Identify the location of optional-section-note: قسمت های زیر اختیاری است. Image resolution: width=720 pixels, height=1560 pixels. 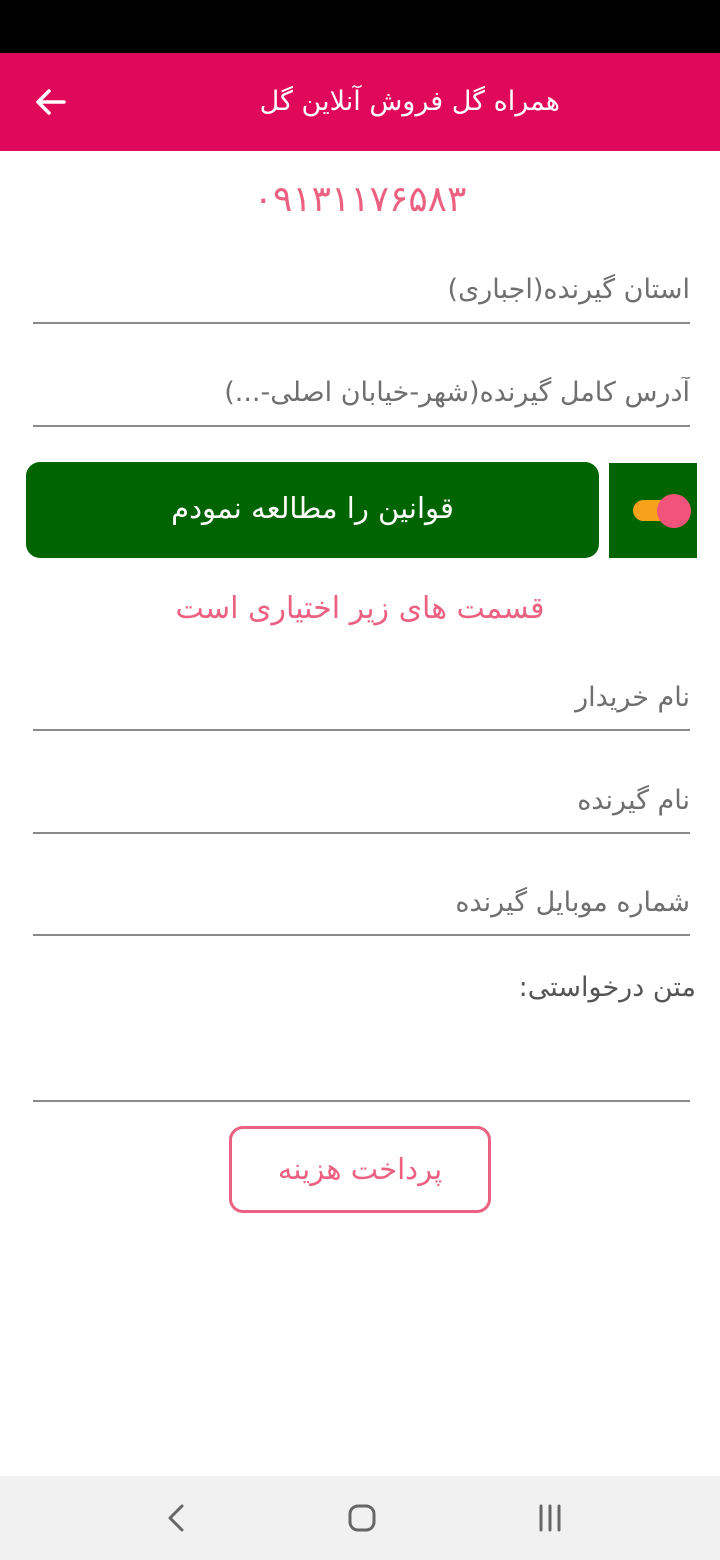
(360, 608).